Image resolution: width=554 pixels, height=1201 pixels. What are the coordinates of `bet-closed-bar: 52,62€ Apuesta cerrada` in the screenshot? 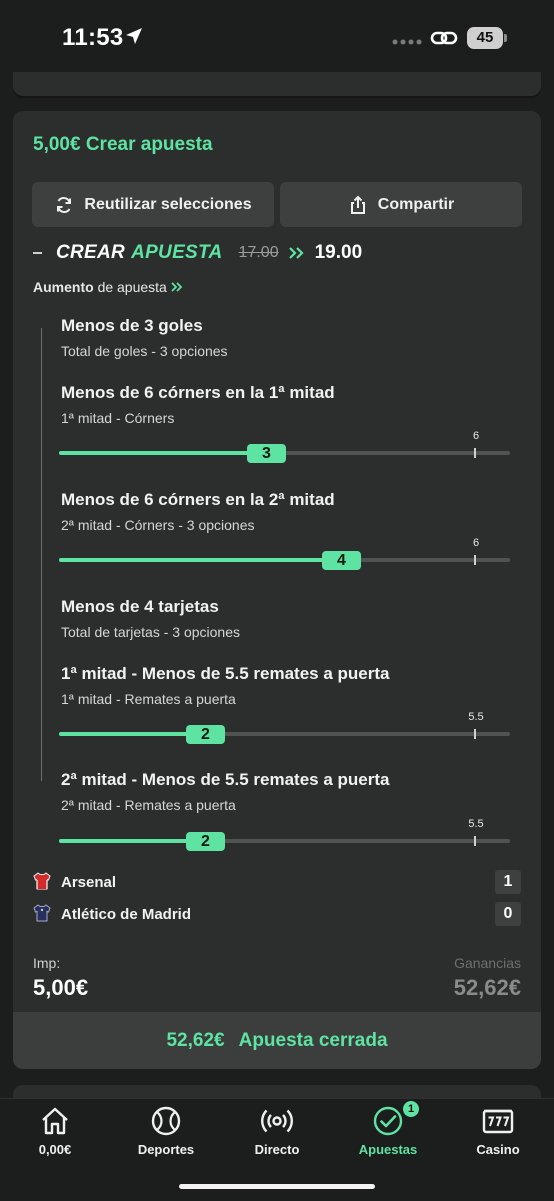 It's located at (277, 1040).